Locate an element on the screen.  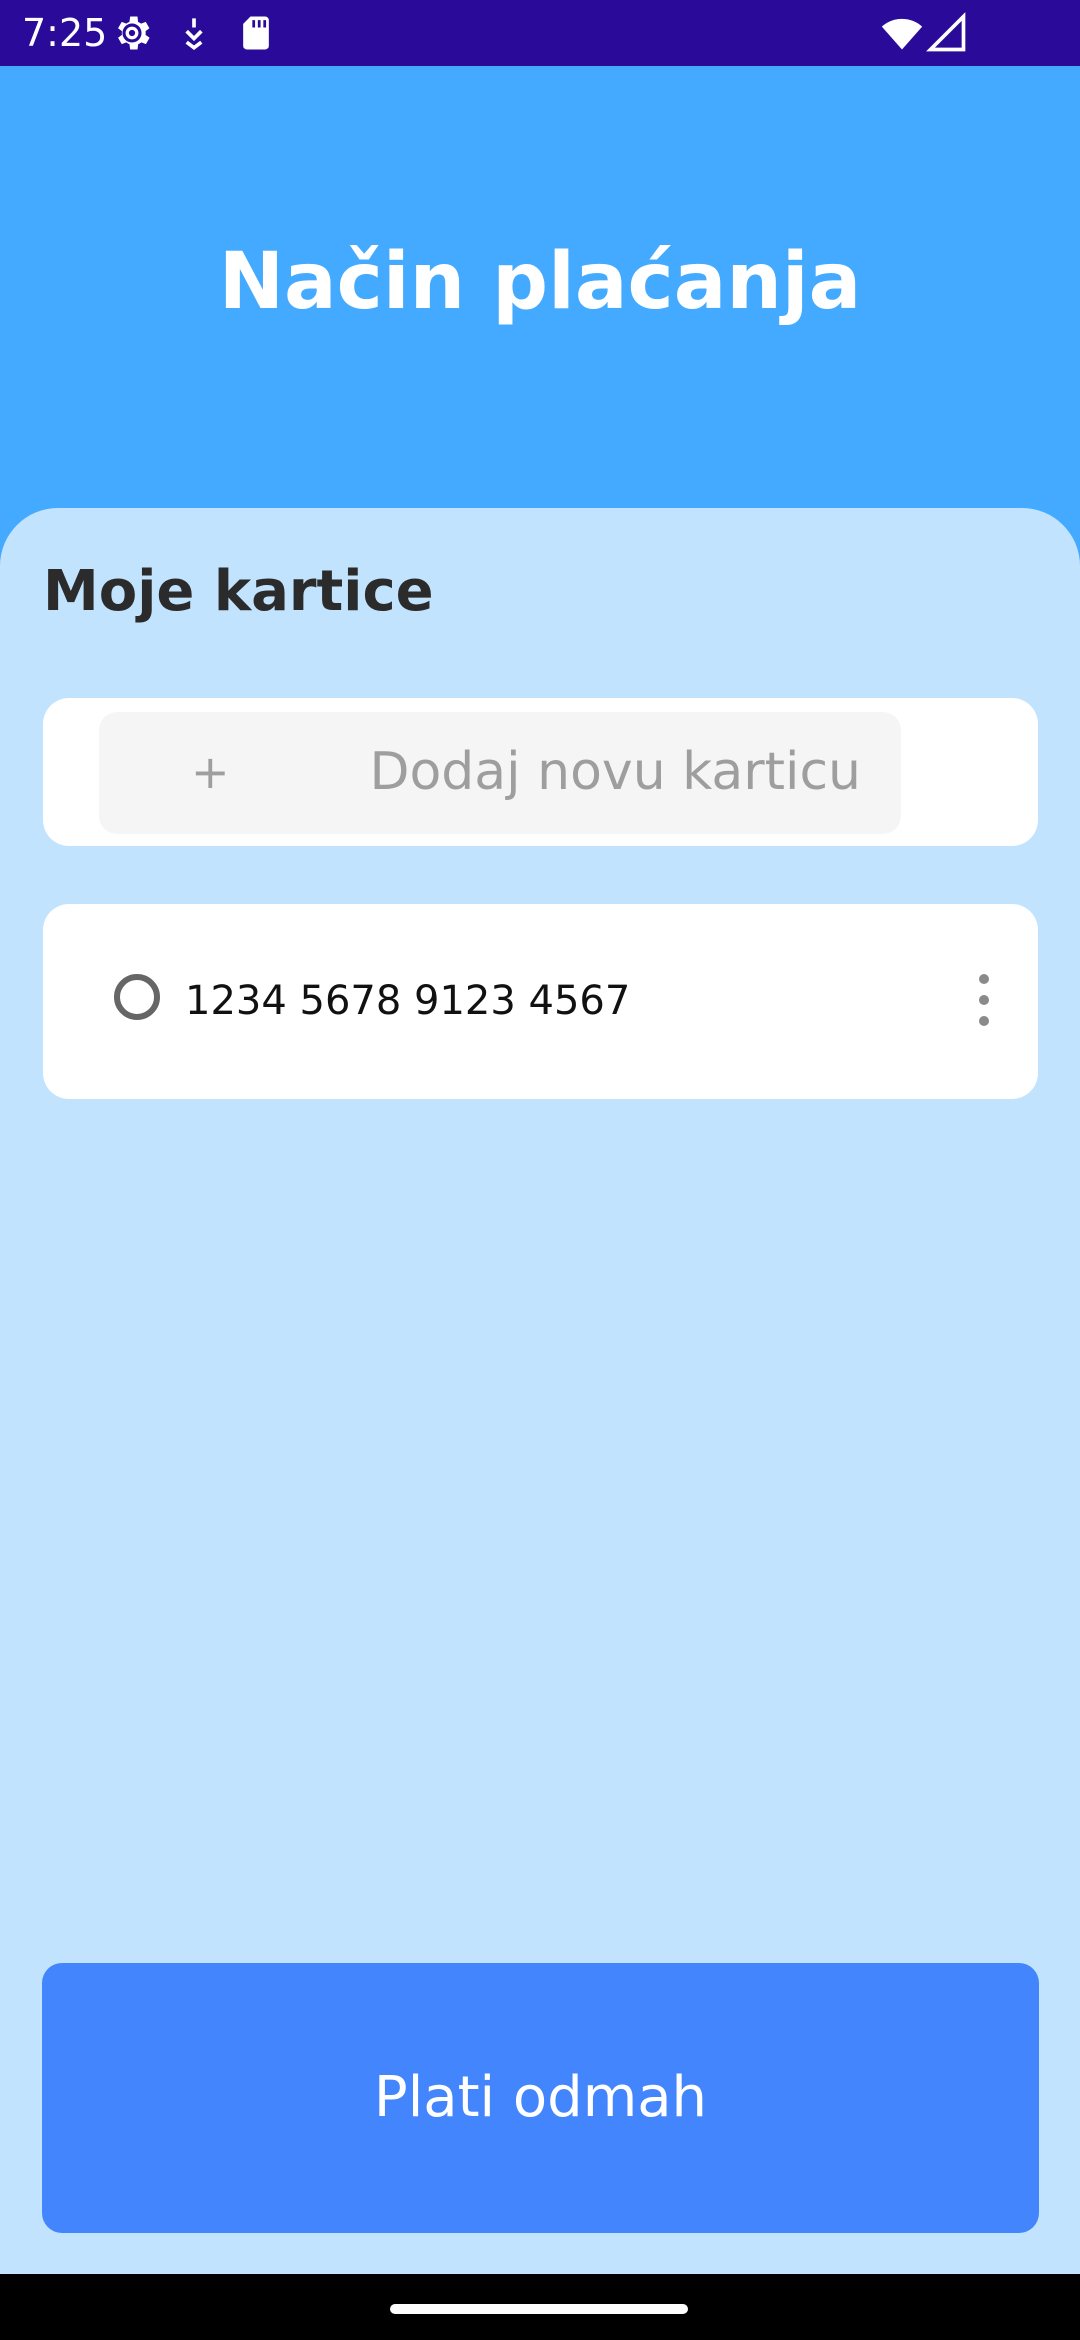
plus-icon: + is located at coordinates (210, 772).